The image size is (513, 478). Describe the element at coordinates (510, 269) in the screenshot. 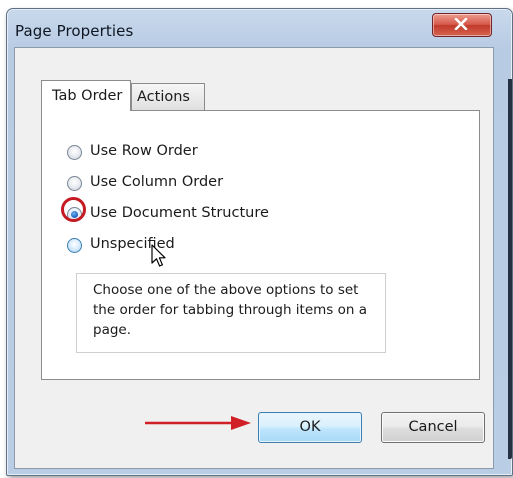

I see `window-edge-shadow` at that location.